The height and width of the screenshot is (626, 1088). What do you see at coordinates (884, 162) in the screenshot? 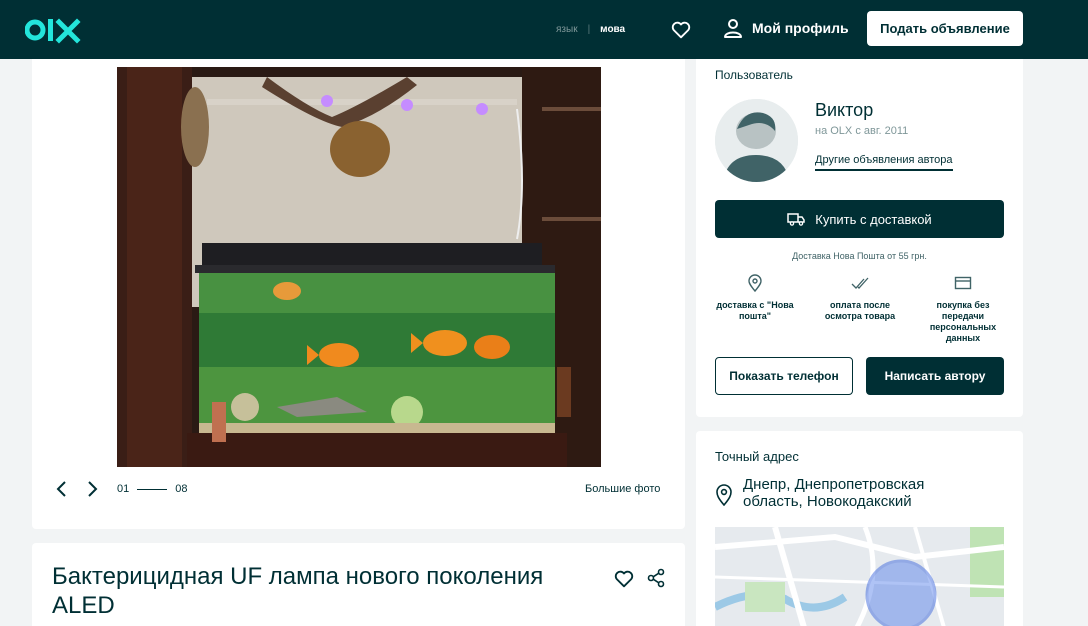
I see `other-ads-link: Другие объявления автора` at bounding box center [884, 162].